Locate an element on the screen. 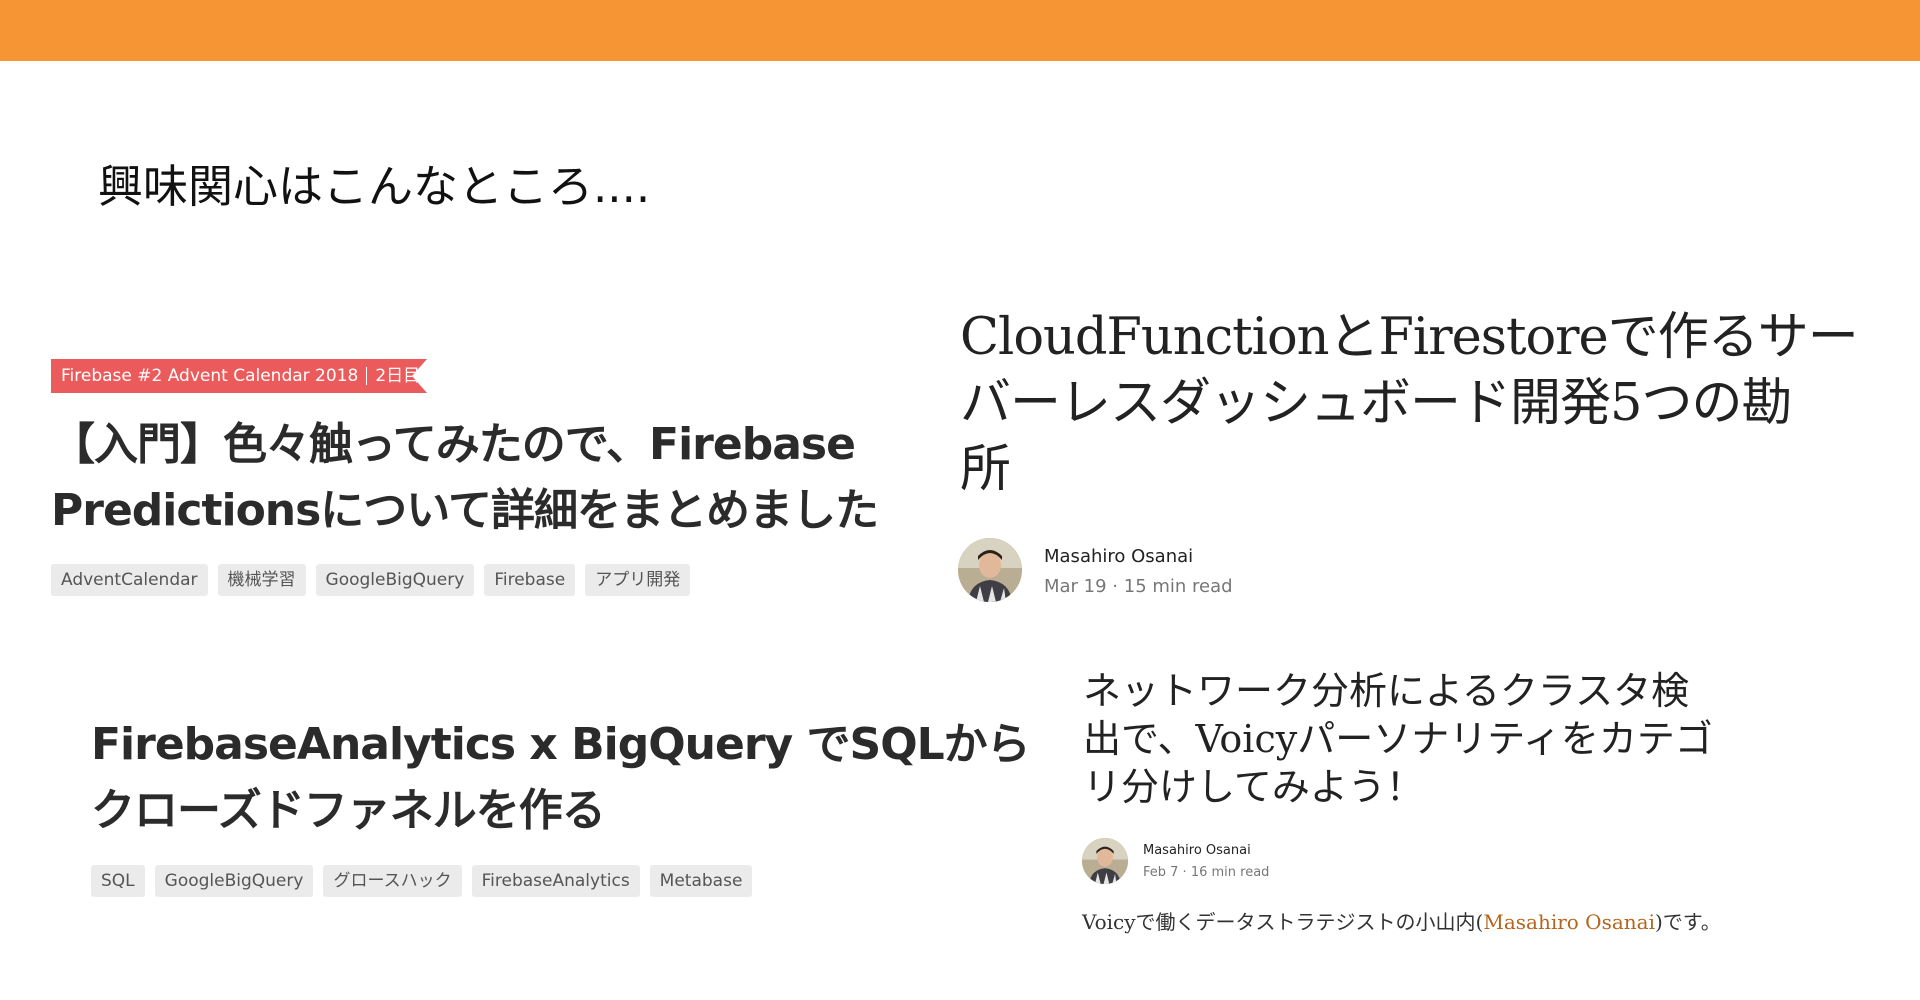 This screenshot has height=1000, width=1920. author-link: Masahiro Osanai is located at coordinates (1569, 922).